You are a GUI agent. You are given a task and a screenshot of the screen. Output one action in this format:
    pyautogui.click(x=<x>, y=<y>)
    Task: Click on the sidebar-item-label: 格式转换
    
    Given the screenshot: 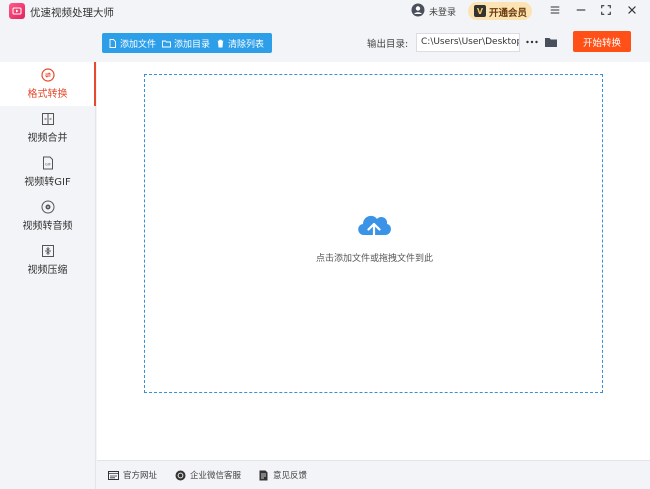 What is the action you would take?
    pyautogui.click(x=47, y=94)
    